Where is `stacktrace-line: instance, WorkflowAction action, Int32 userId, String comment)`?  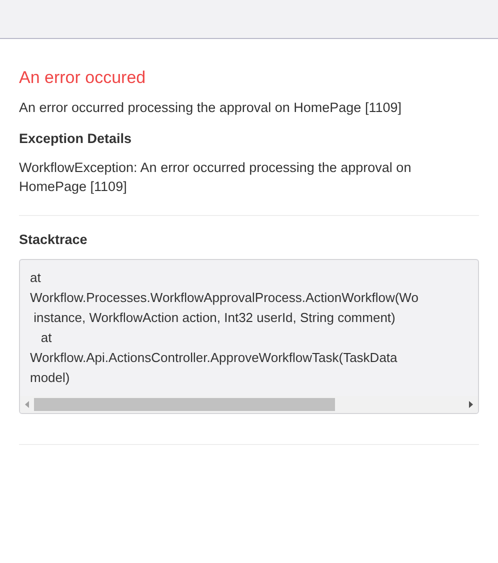
stacktrace-line: instance, WorkflowAction action, Int32 userId, String comment) is located at coordinates (214, 318).